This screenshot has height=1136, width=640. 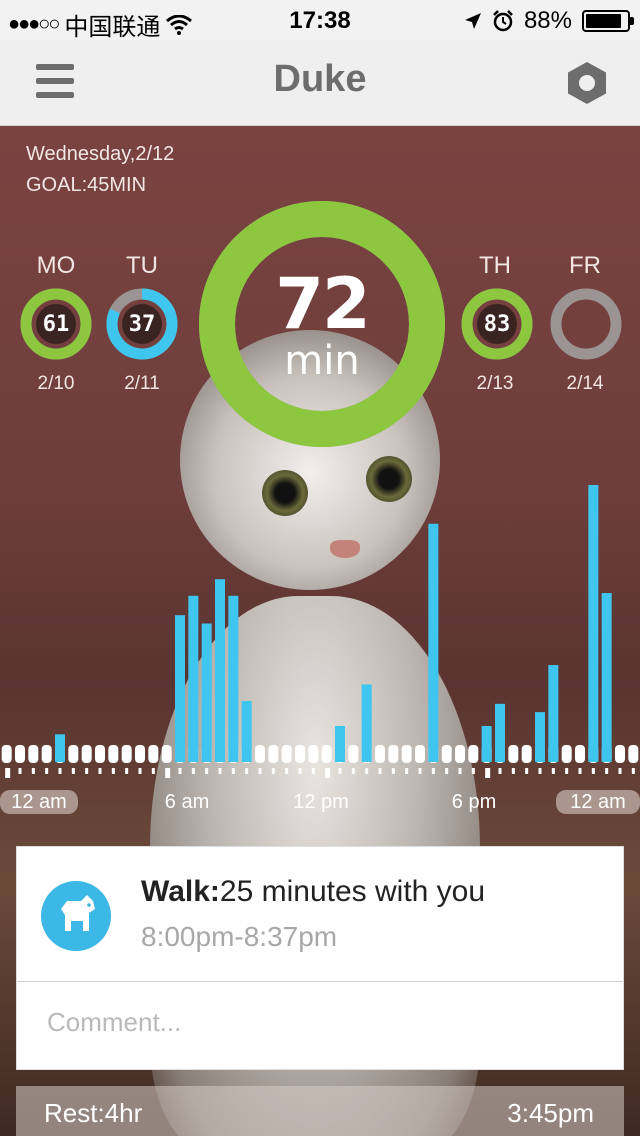 What do you see at coordinates (321, 802) in the screenshot?
I see `time-axis-label: 12 pm` at bounding box center [321, 802].